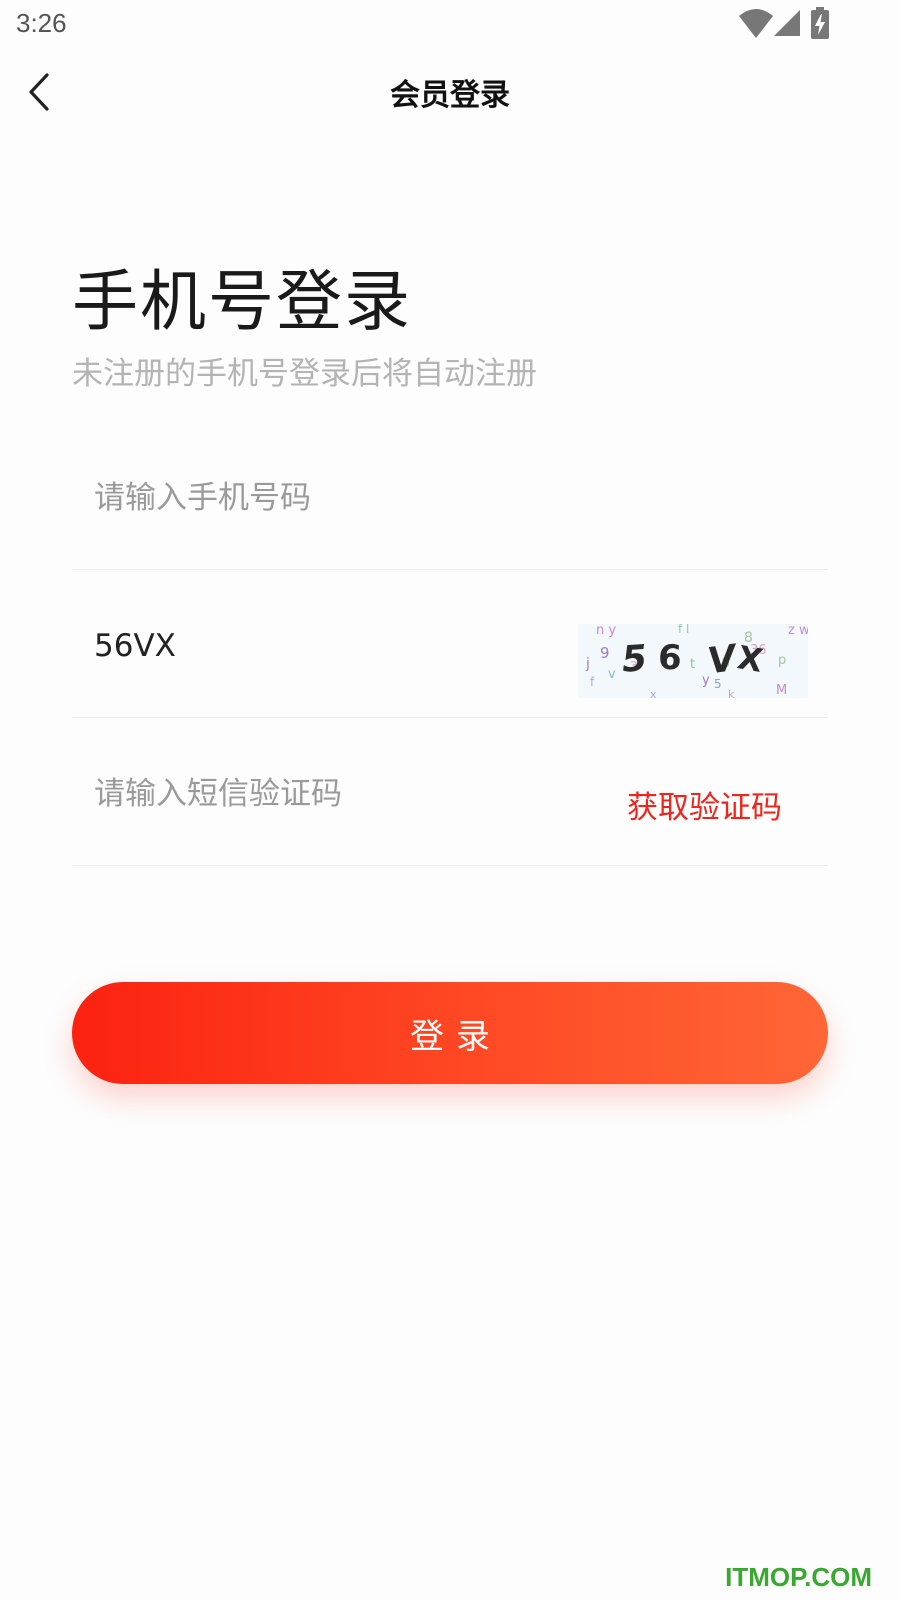 This screenshot has width=900, height=1600. What do you see at coordinates (587, 664) in the screenshot?
I see `svg-text: j` at bounding box center [587, 664].